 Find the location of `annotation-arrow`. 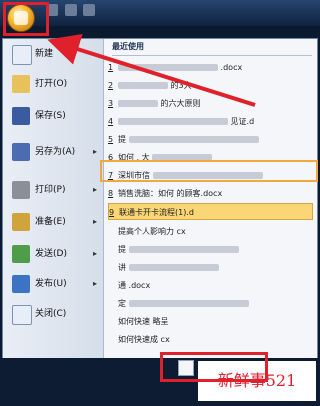

annotation-arrow is located at coordinates (151, 70).